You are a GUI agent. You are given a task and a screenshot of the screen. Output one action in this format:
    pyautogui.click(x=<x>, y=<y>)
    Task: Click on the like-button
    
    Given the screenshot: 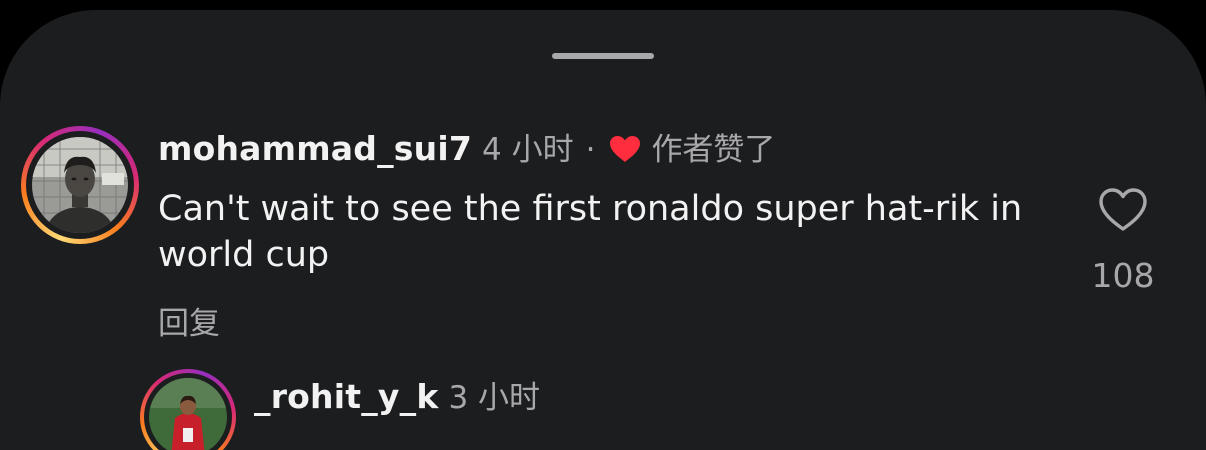 What is the action you would take?
    pyautogui.click(x=1123, y=210)
    